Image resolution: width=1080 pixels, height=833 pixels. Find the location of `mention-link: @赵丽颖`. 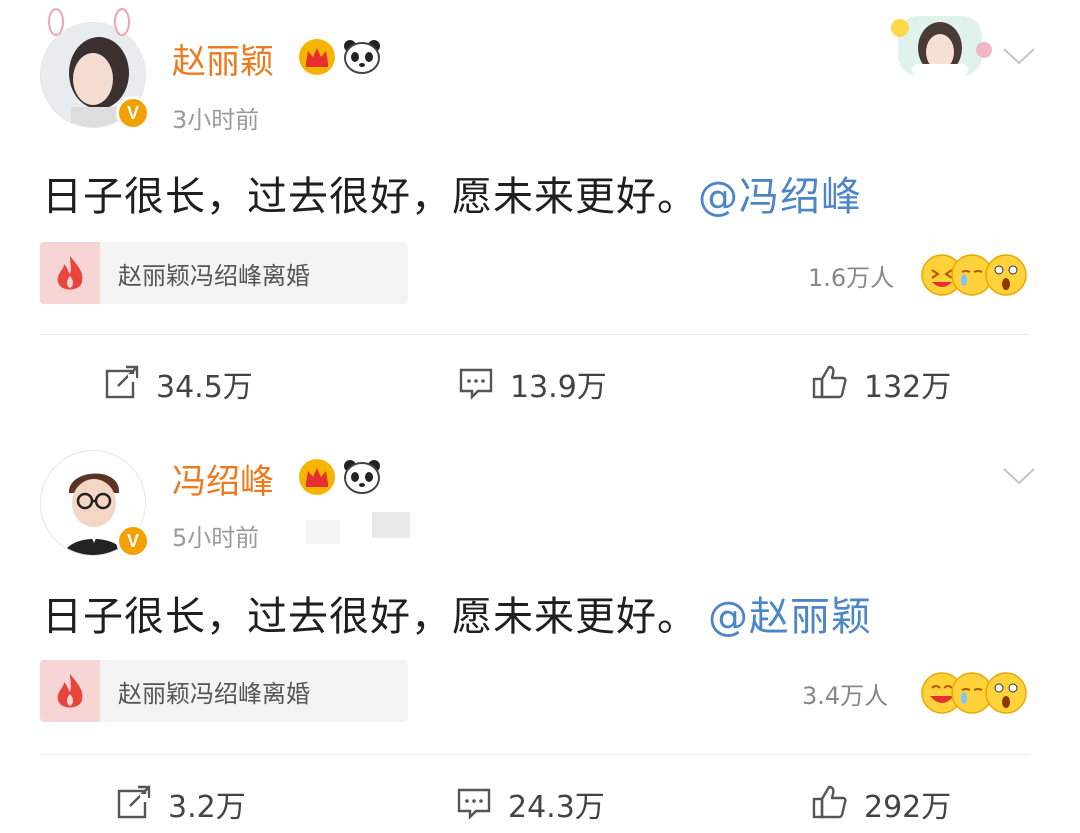

mention-link: @赵丽颖 is located at coordinates (790, 617).